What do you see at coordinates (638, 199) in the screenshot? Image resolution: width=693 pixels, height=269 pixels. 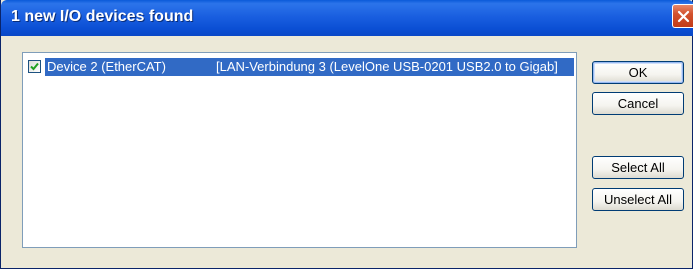 I see `unselect-all-button: Unselect All` at bounding box center [638, 199].